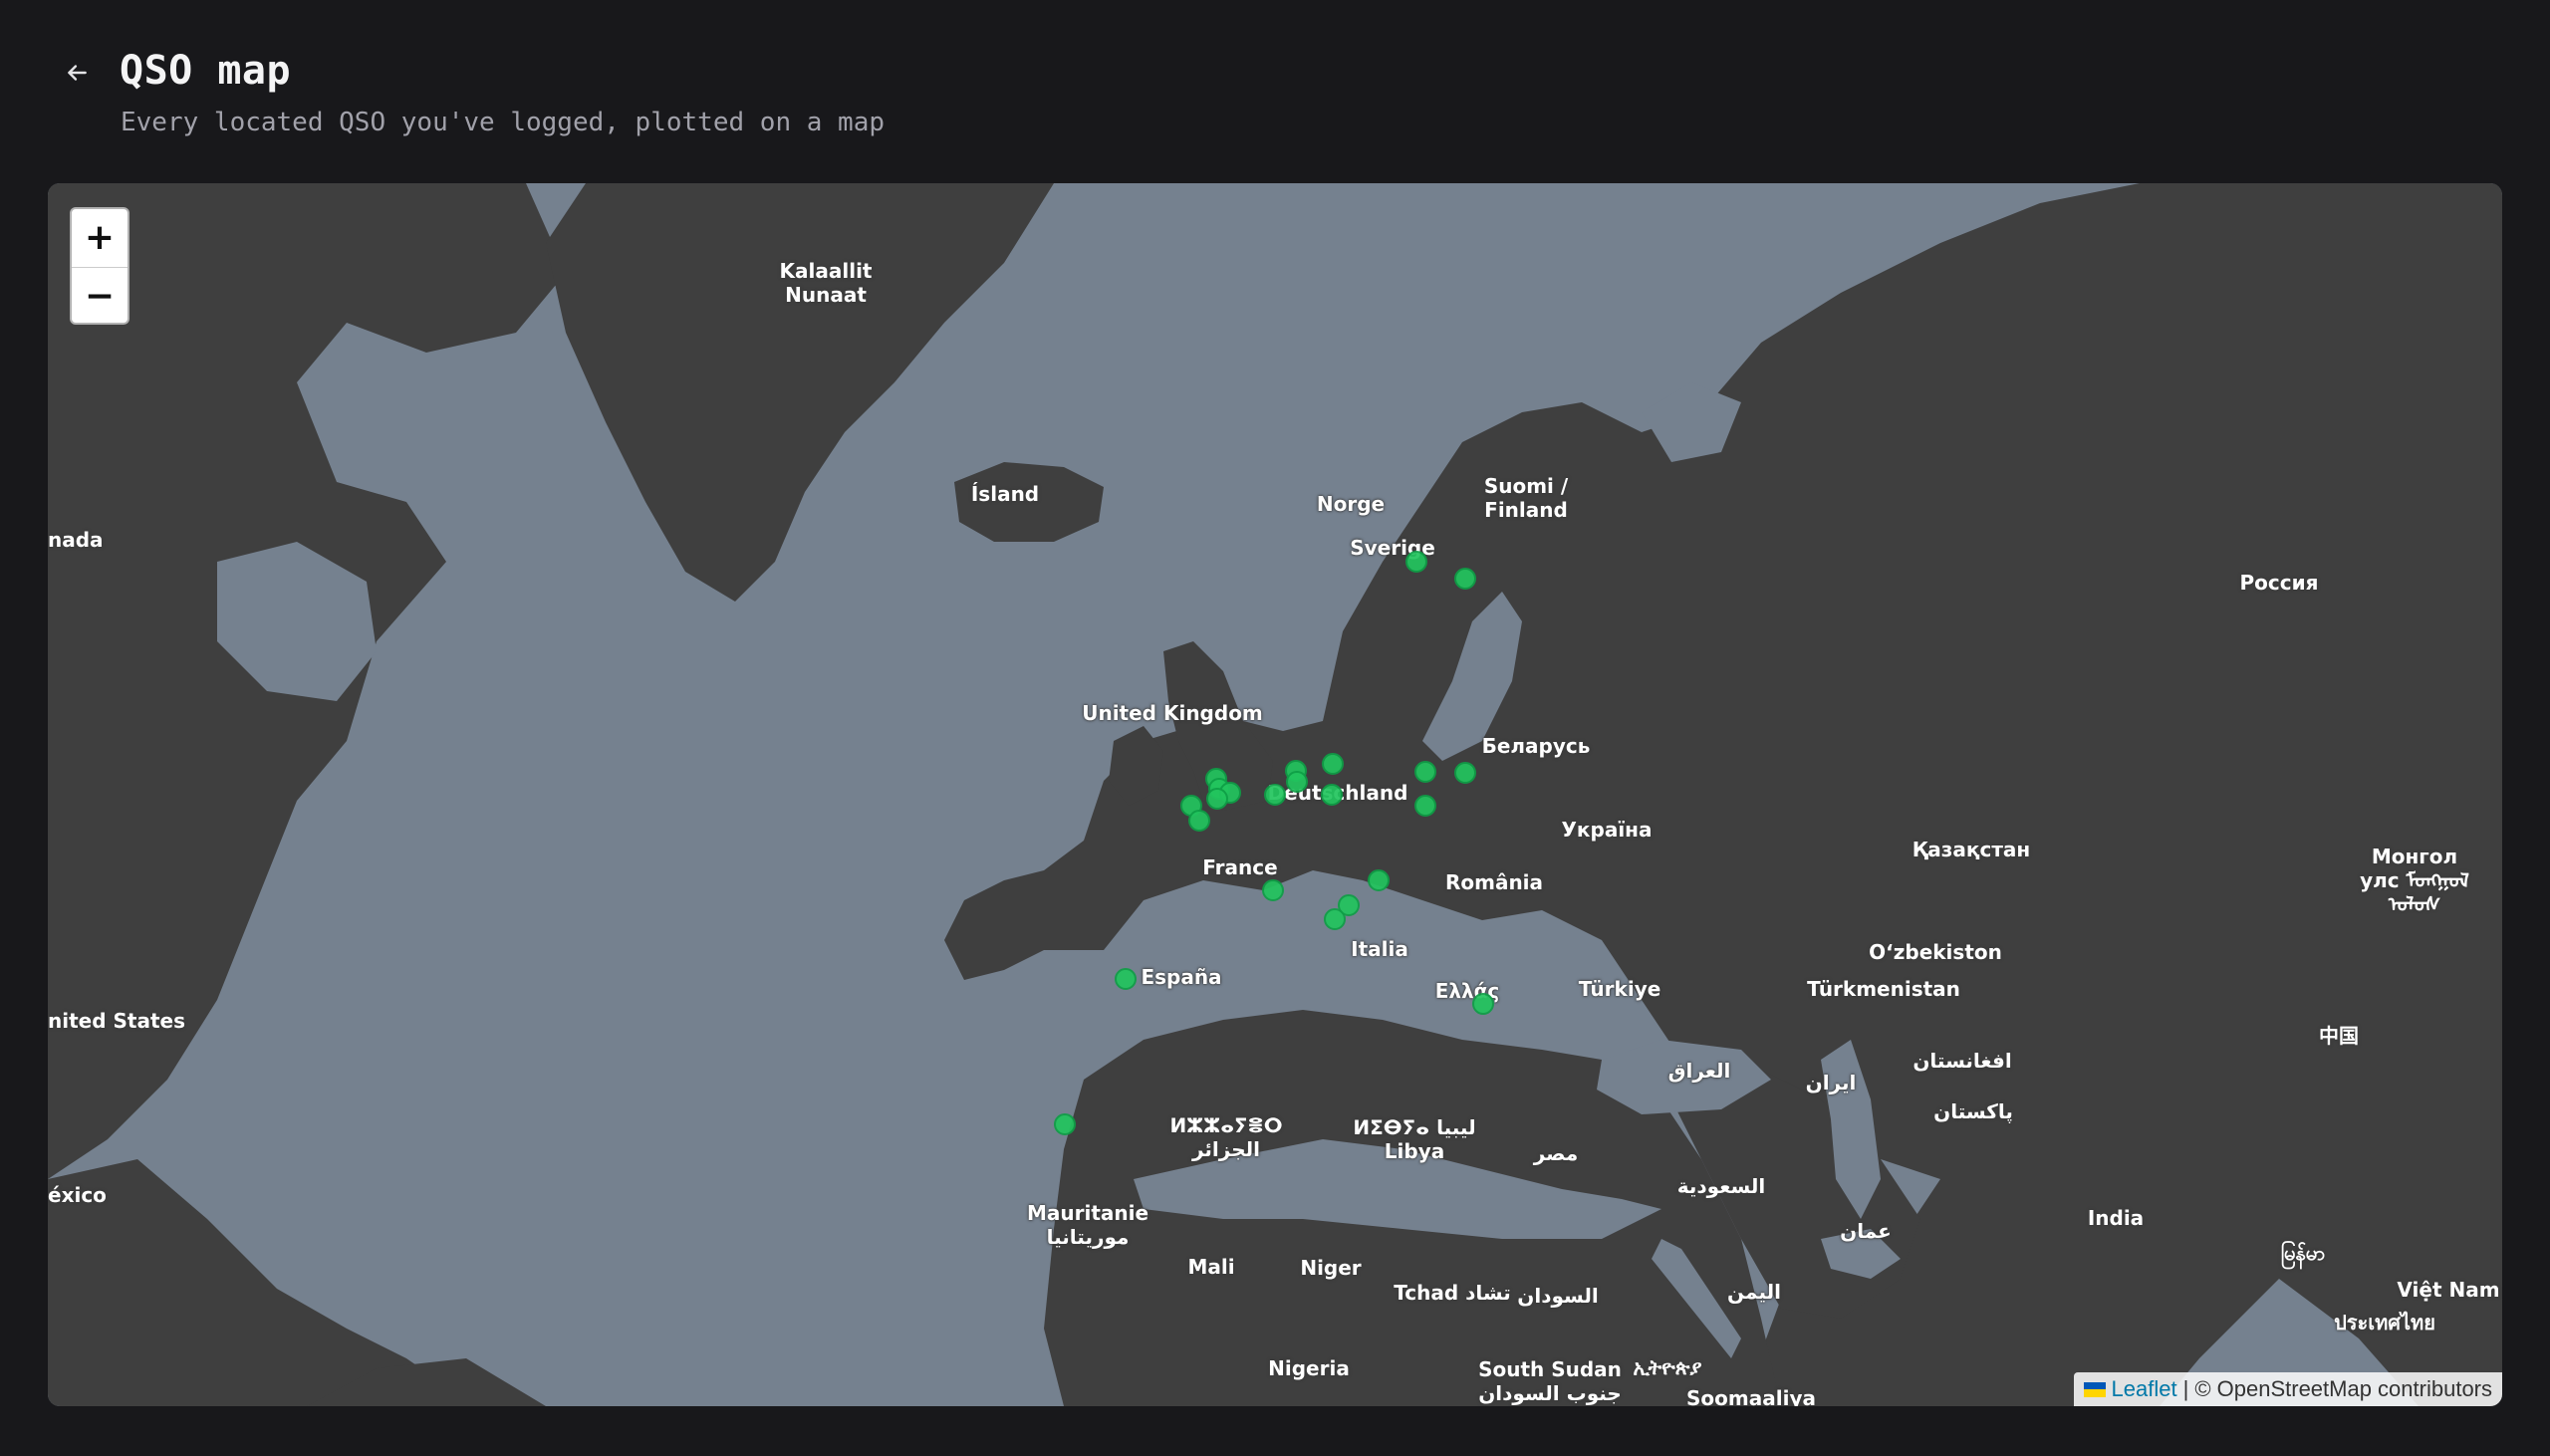 This screenshot has width=2550, height=1456. Describe the element at coordinates (1172, 713) in the screenshot. I see `map-label: United Kingdom` at that location.